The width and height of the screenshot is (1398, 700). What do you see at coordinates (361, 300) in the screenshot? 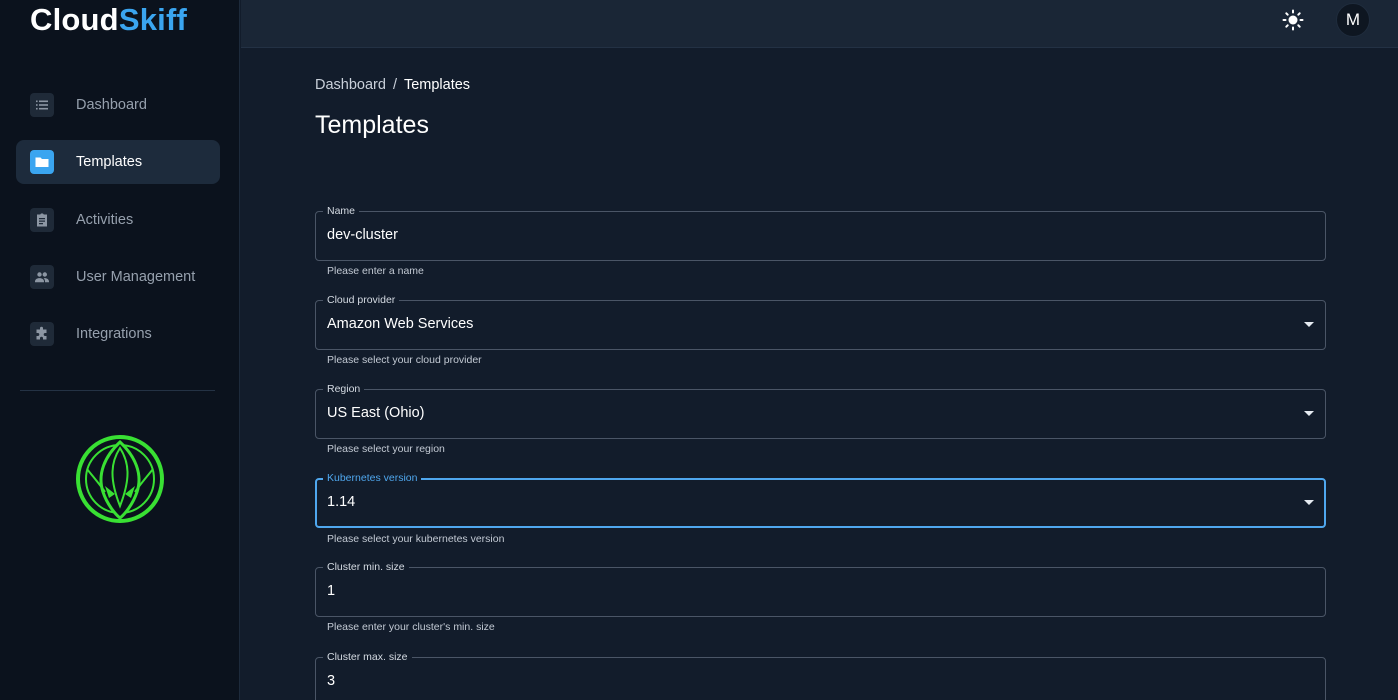
I see `cloud-provider-label: Cloud provider` at bounding box center [361, 300].